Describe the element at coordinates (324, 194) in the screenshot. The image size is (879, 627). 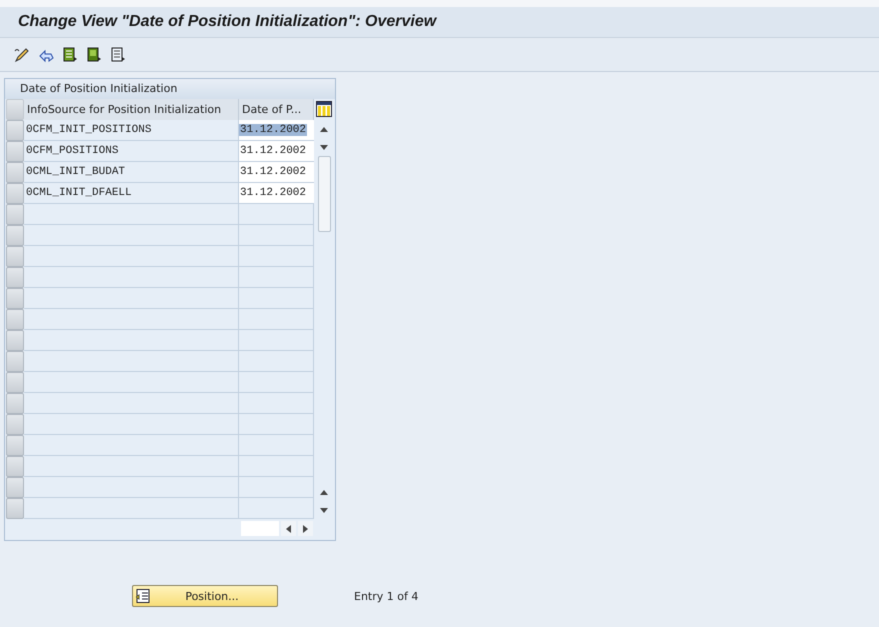
I see `scrollbar-thumb` at that location.